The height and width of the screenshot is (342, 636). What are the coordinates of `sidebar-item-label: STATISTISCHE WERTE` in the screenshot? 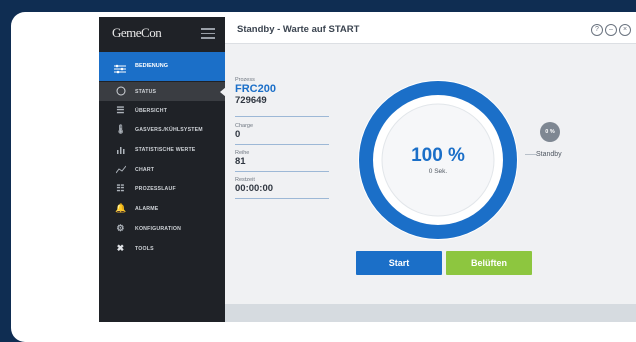 It's located at (165, 149).